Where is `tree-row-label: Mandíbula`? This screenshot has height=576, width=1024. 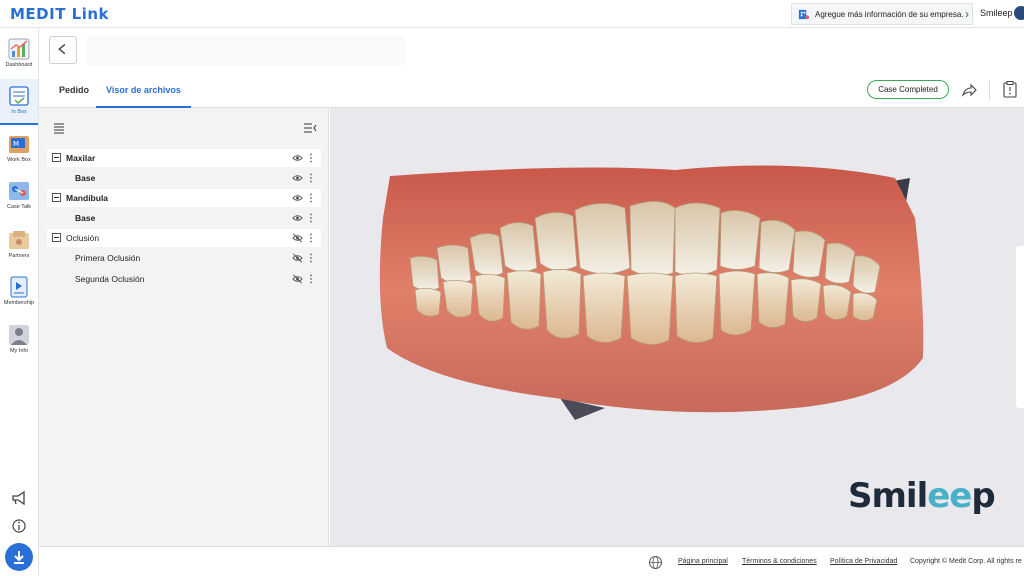 tree-row-label: Mandíbula is located at coordinates (87, 198).